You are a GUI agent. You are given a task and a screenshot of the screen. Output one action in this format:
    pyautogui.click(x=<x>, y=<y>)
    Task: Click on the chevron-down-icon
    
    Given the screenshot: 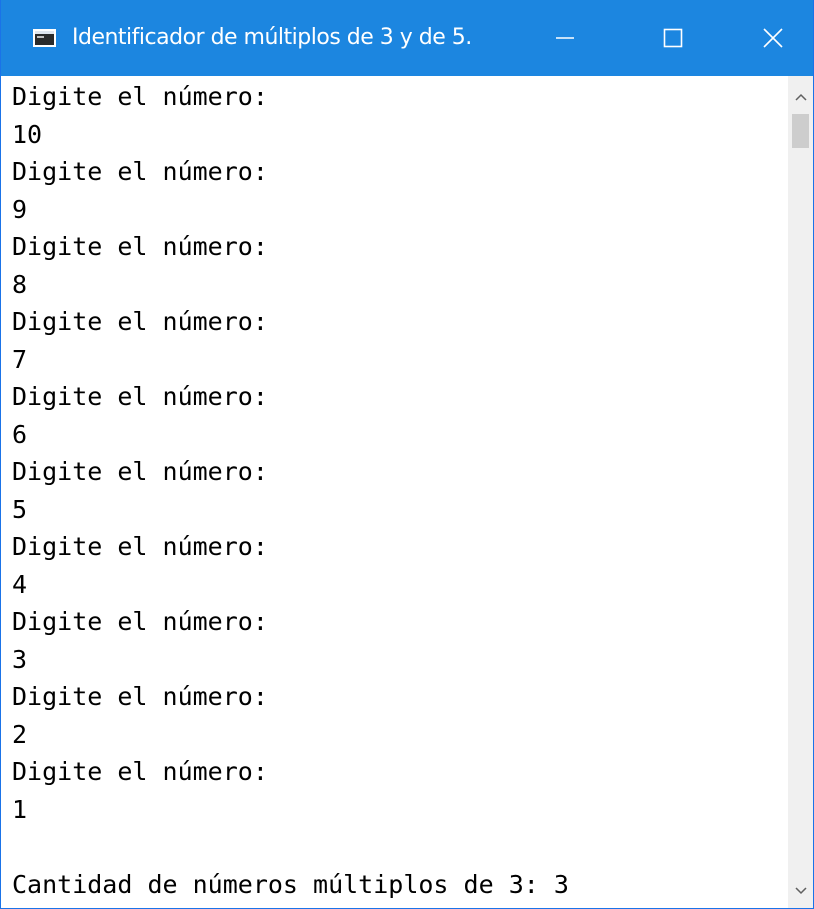 What is the action you would take?
    pyautogui.click(x=800, y=891)
    